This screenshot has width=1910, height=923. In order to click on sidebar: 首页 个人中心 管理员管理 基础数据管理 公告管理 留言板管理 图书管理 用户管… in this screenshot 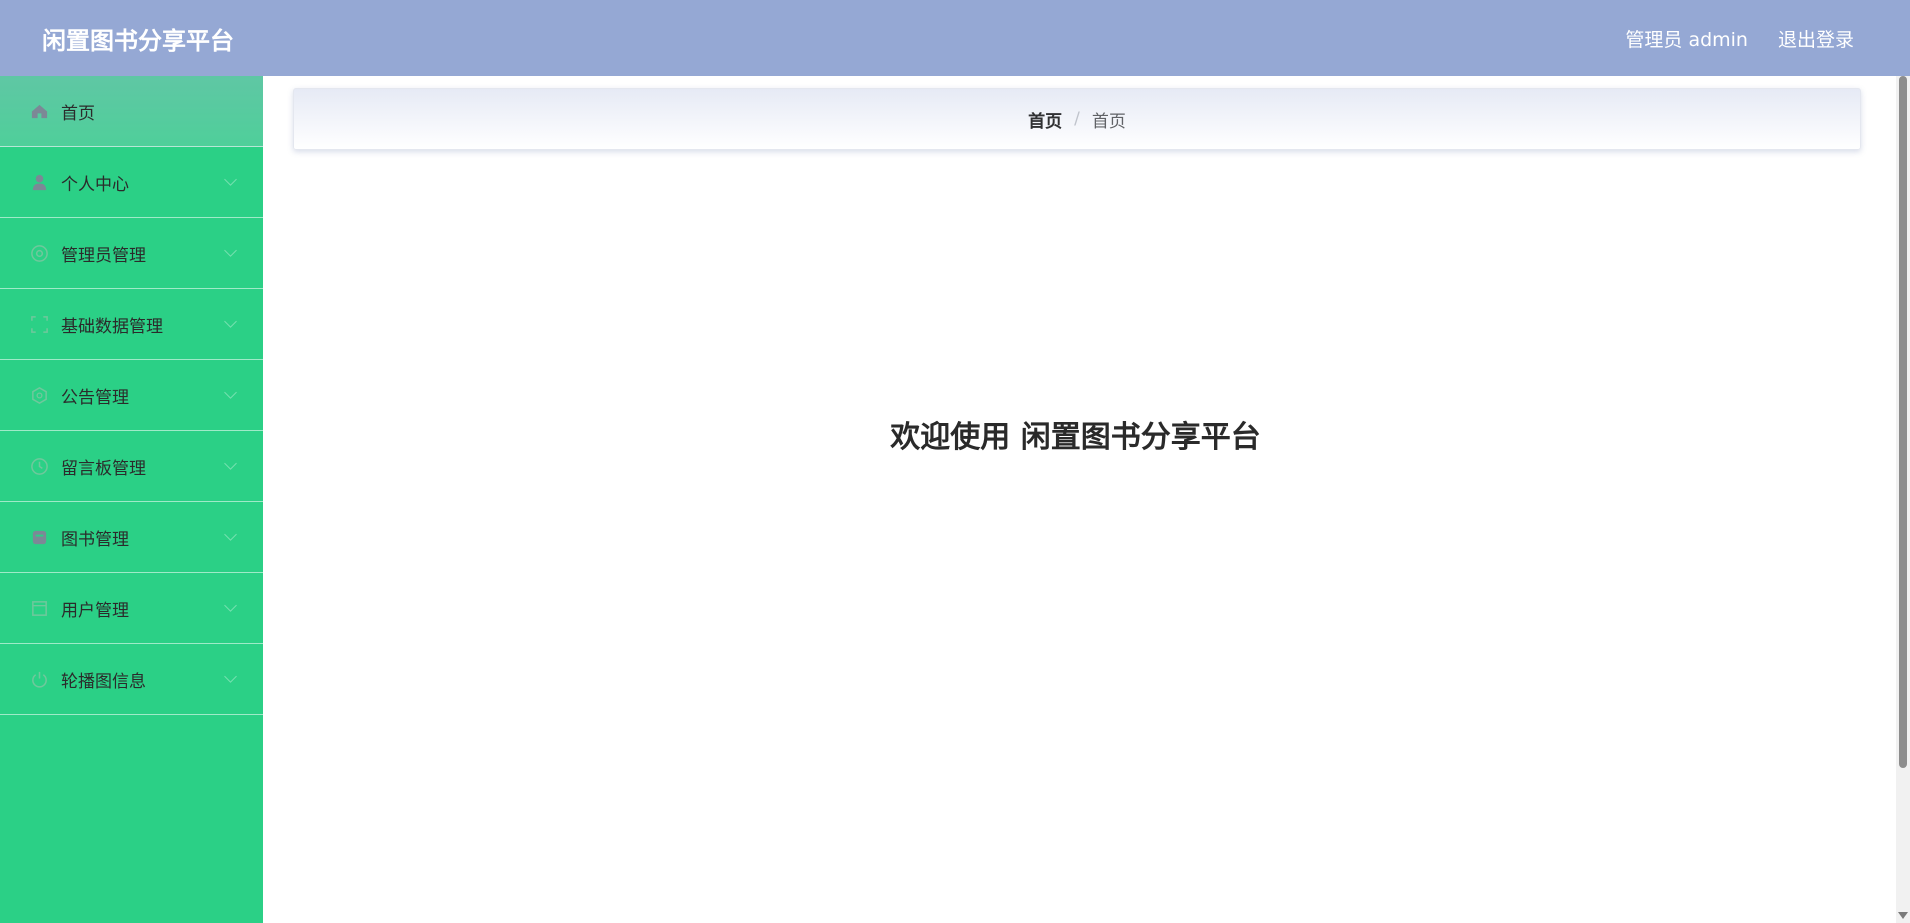, I will do `click(131, 499)`.